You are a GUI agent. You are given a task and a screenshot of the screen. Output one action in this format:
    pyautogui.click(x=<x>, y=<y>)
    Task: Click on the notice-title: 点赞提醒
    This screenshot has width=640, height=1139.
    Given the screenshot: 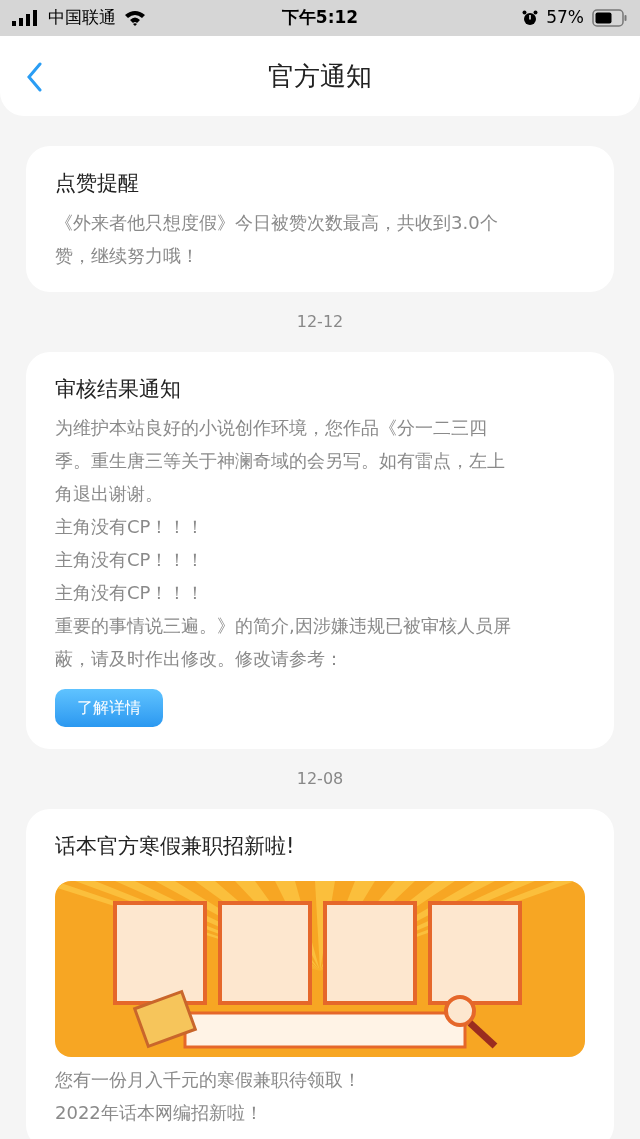 What is the action you would take?
    pyautogui.click(x=97, y=183)
    